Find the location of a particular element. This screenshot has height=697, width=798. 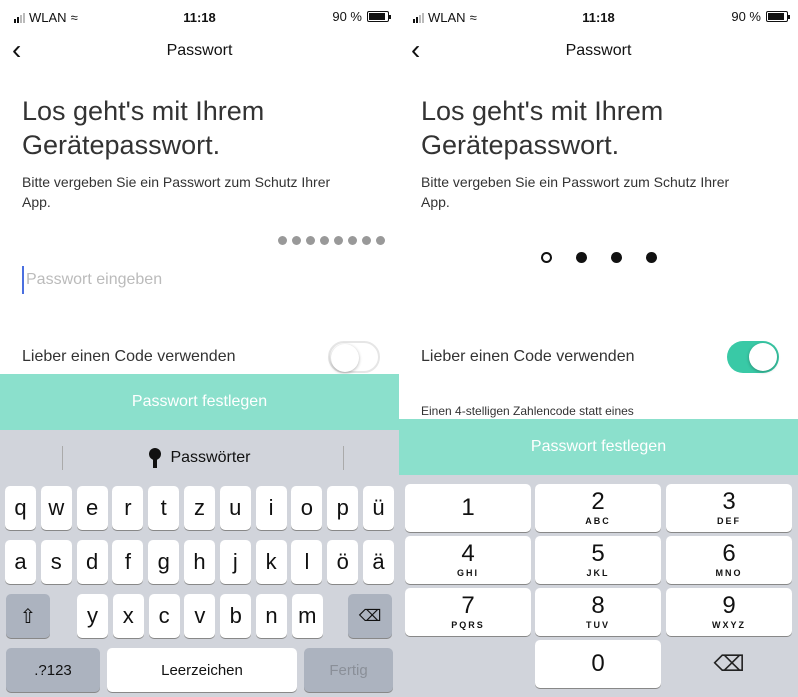

letter-key: f is located at coordinates (128, 562).